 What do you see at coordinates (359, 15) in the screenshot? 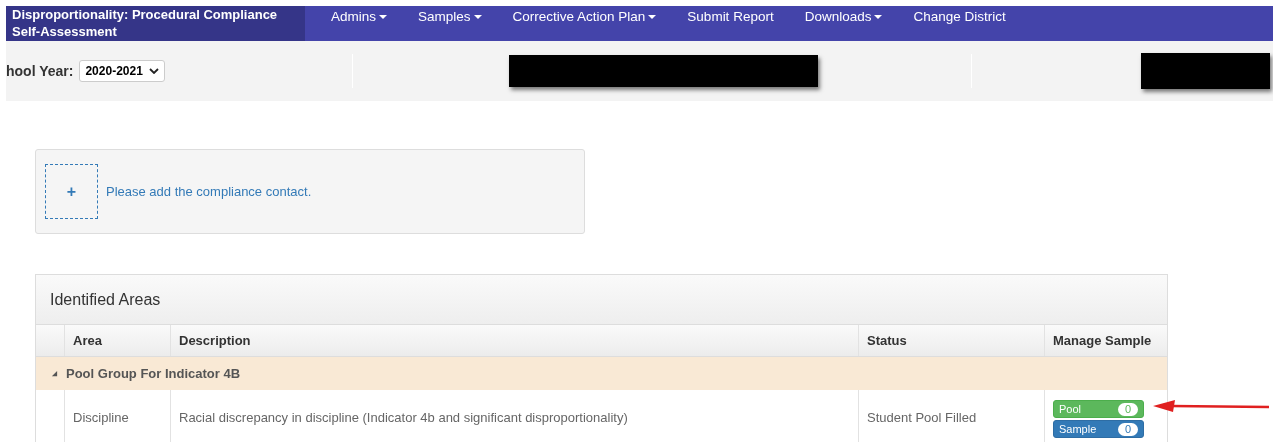
I see `nav-menu-item: Admins` at bounding box center [359, 15].